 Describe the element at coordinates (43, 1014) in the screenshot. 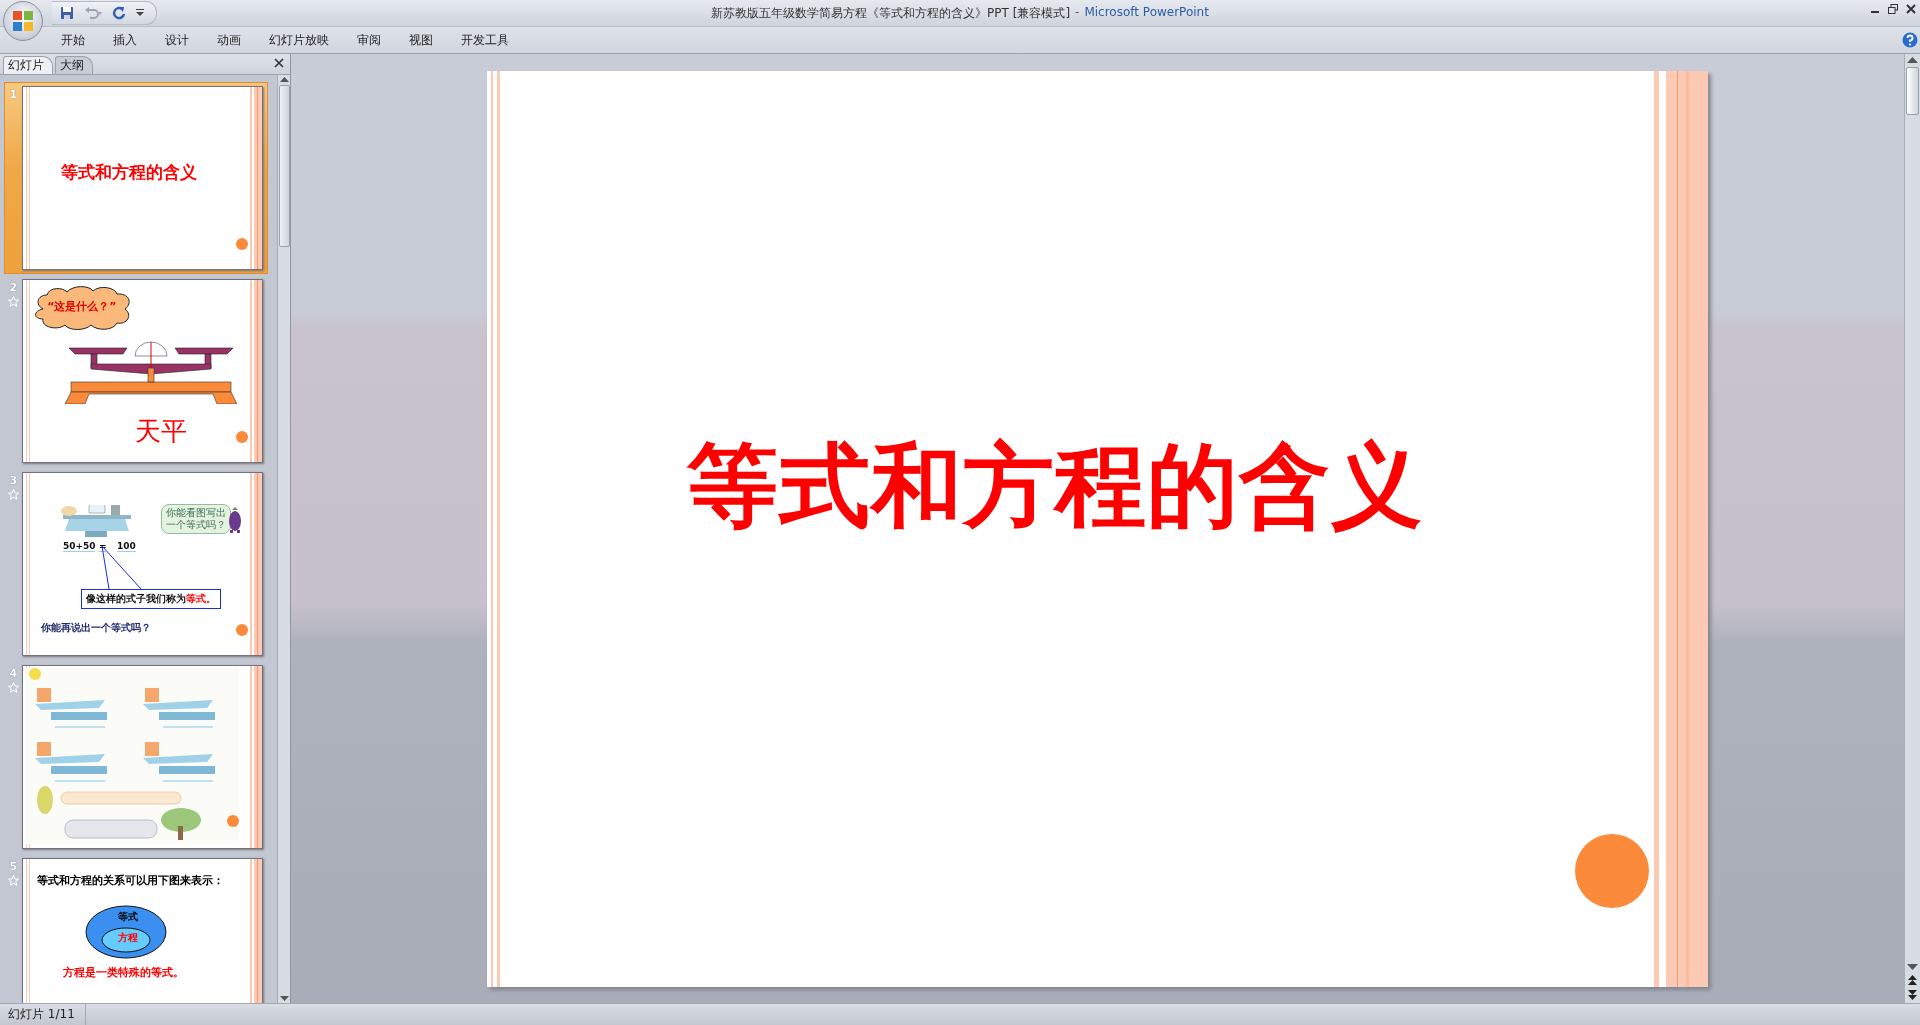

I see `slide-counter: 幻灯片 1/11` at that location.